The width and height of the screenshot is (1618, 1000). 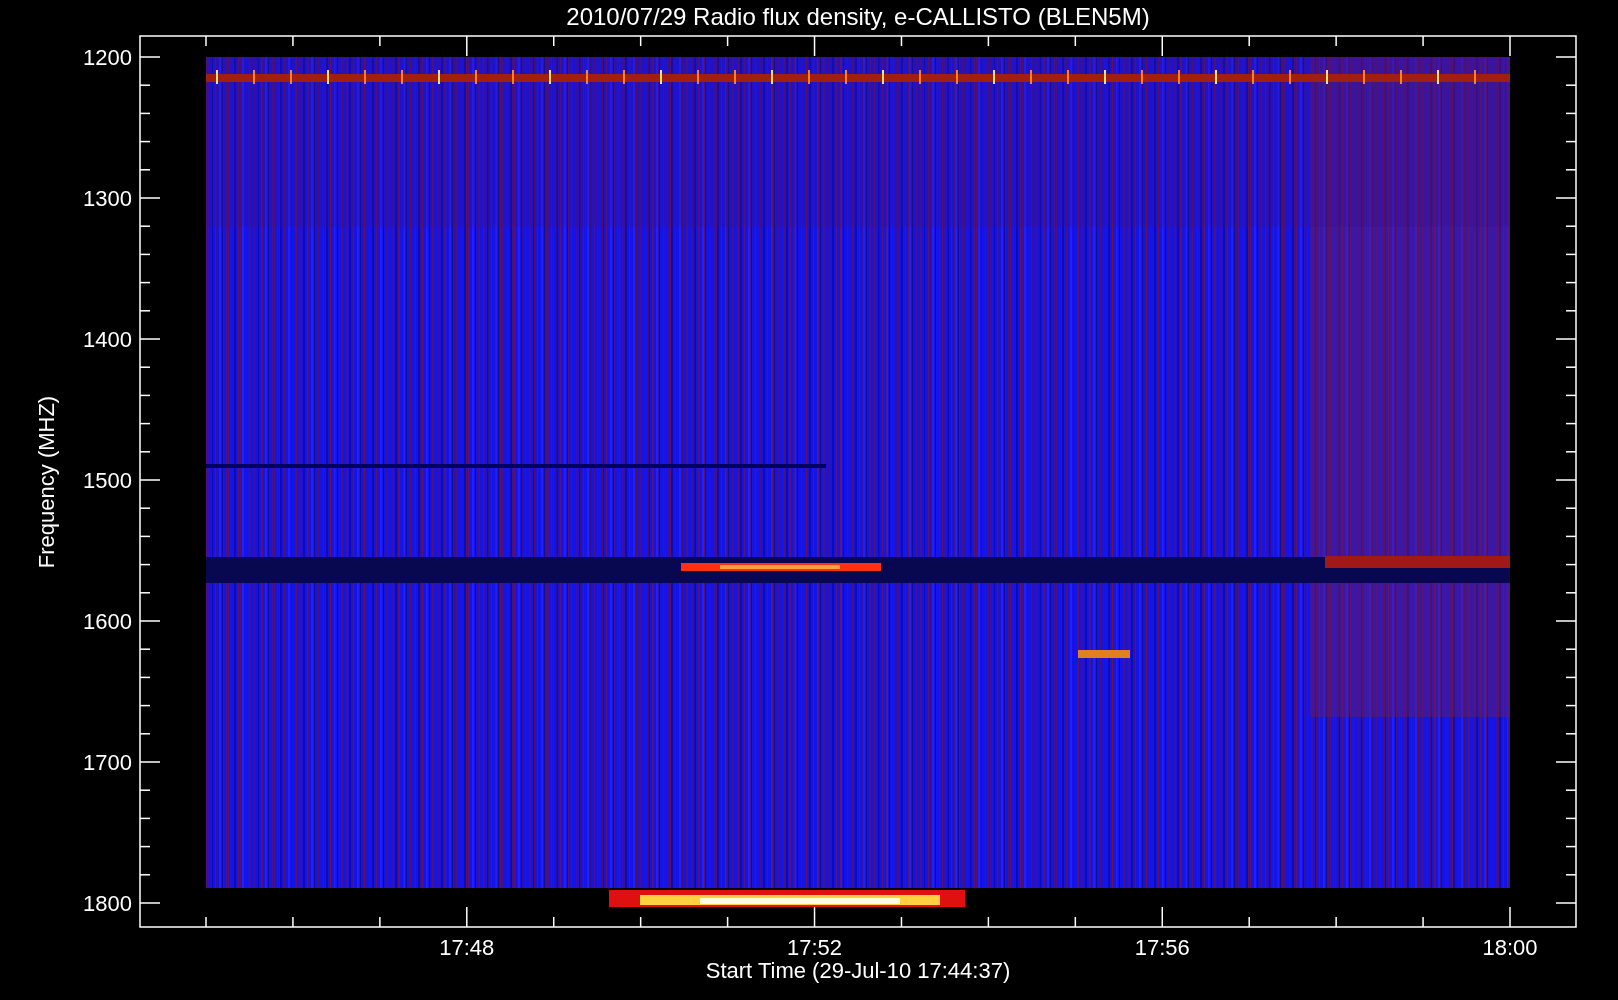 What do you see at coordinates (46, 482) in the screenshot?
I see `axis-title: Frequency (MHZ)` at bounding box center [46, 482].